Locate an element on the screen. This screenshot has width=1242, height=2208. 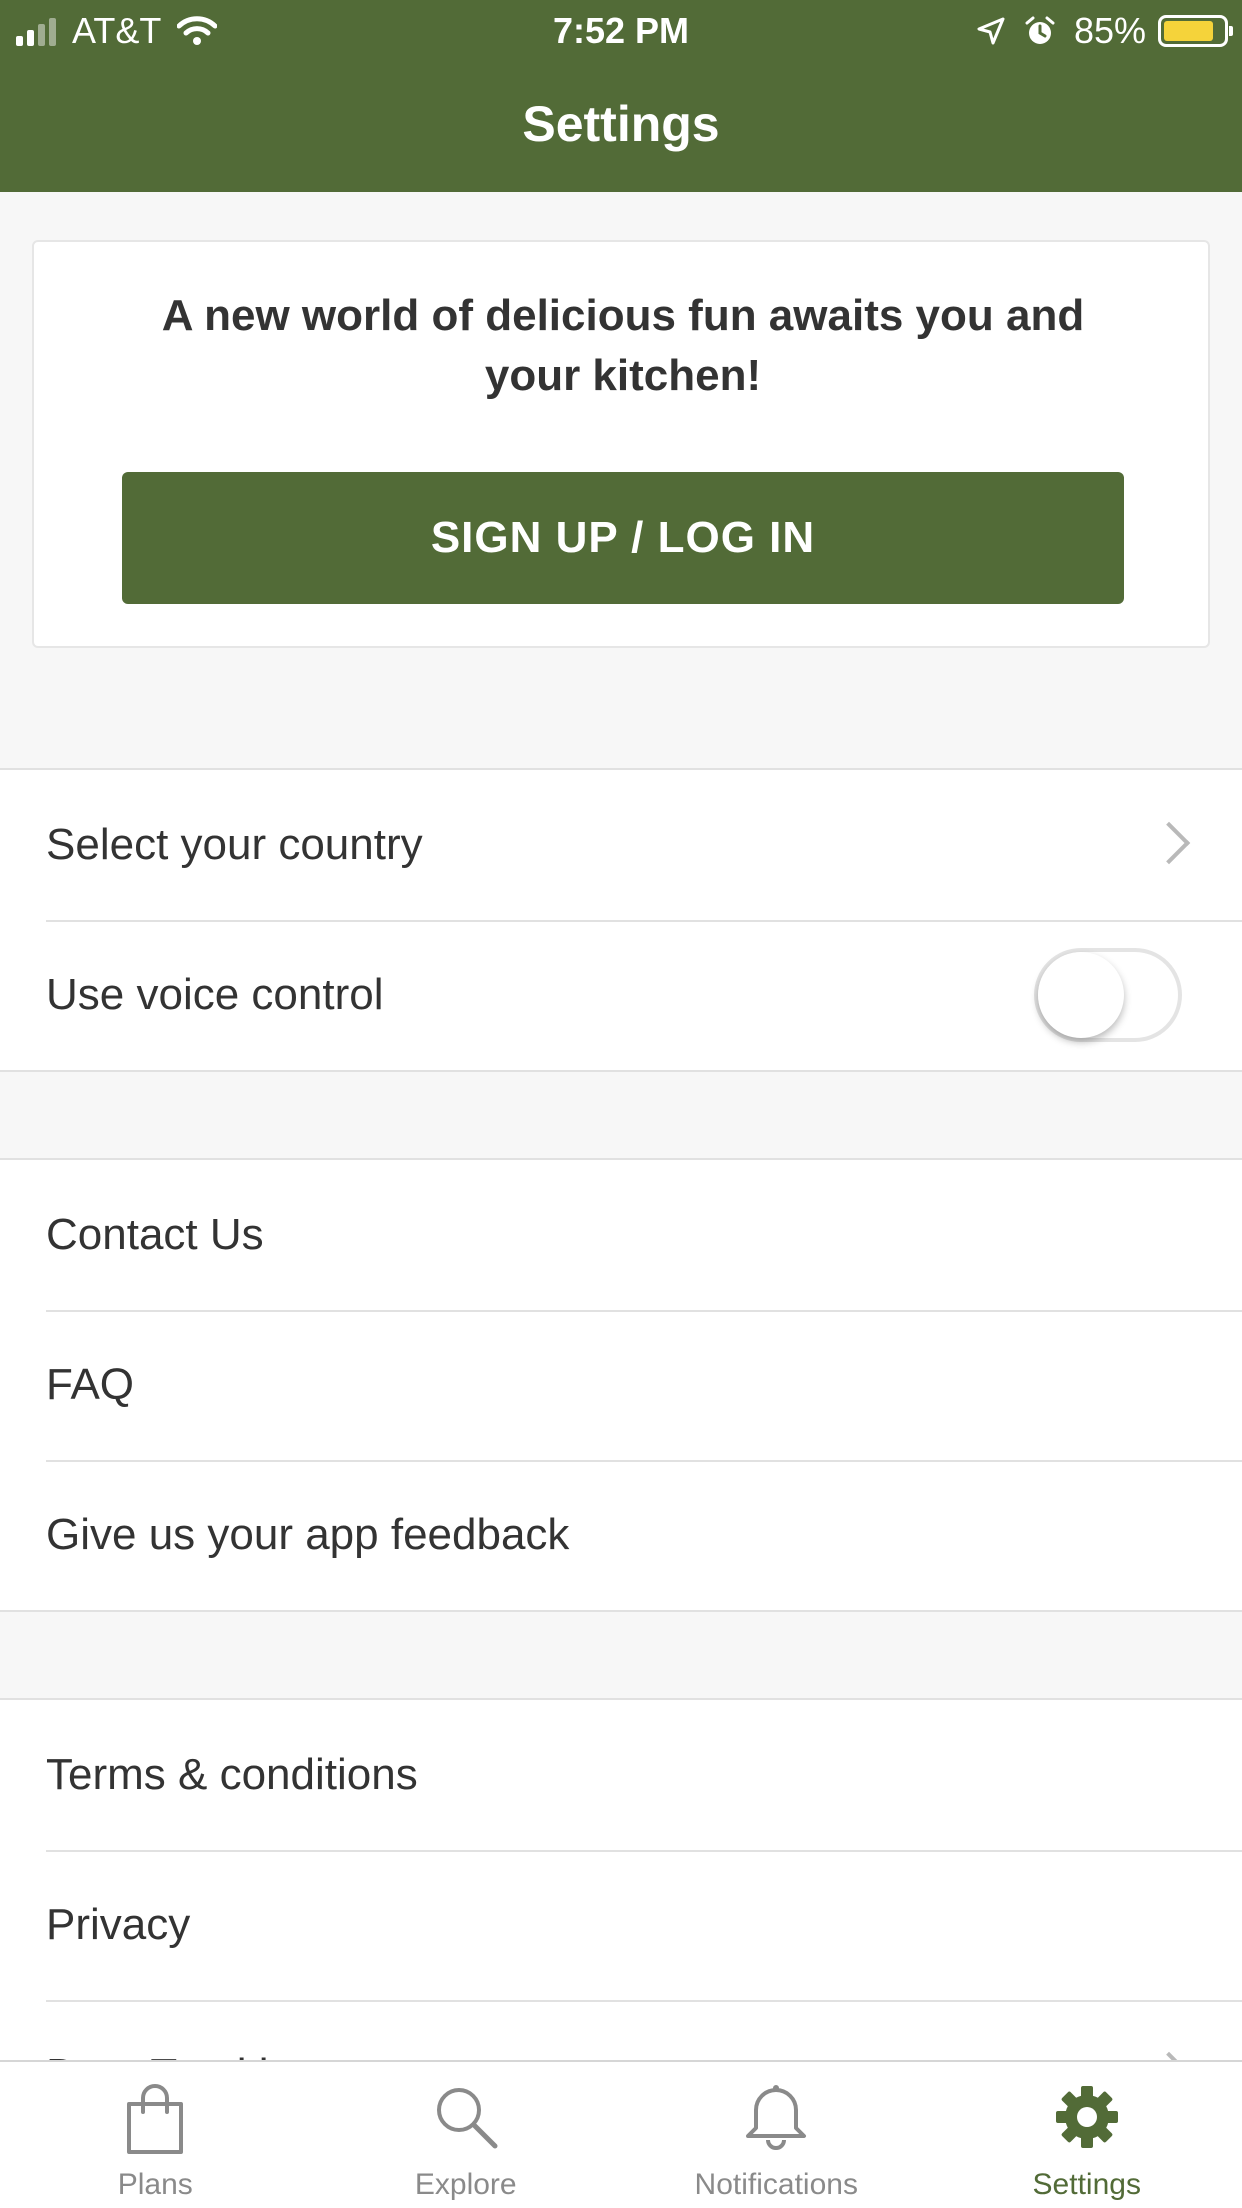
row-label: Give us your app feedback is located at coordinates (308, 1534).